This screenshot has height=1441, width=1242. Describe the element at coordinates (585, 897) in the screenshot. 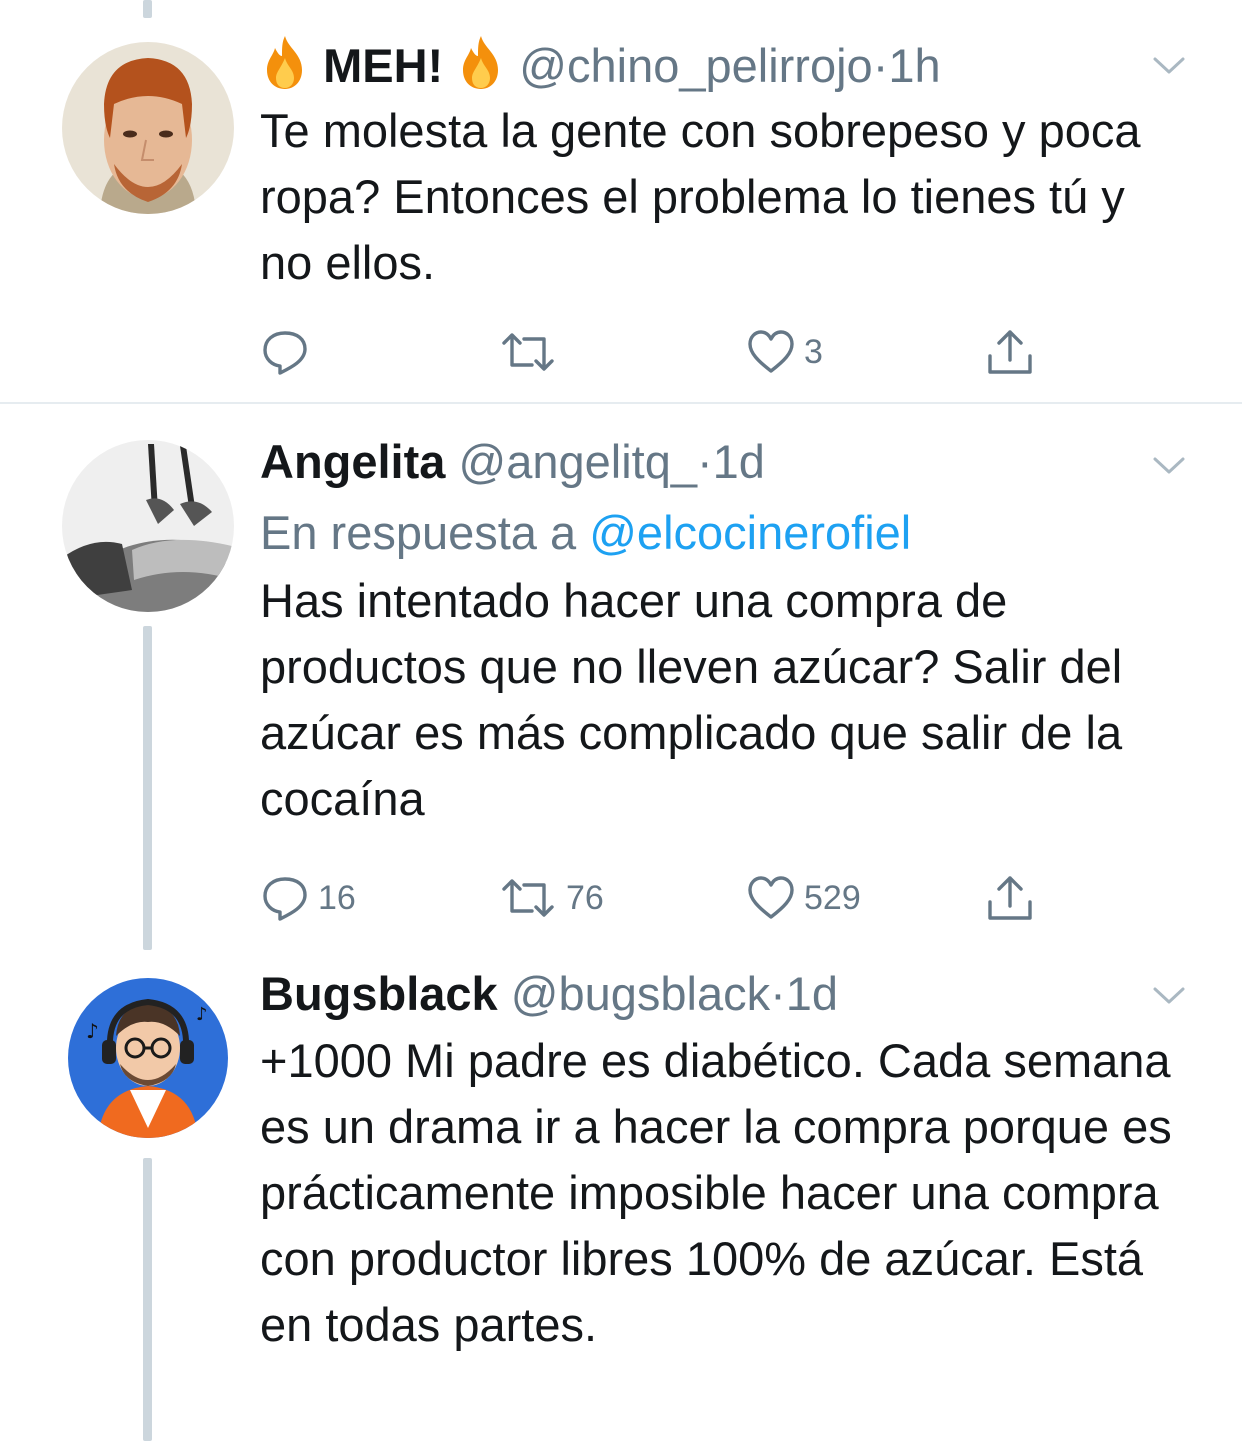

I see `retweet-count: 76` at that location.